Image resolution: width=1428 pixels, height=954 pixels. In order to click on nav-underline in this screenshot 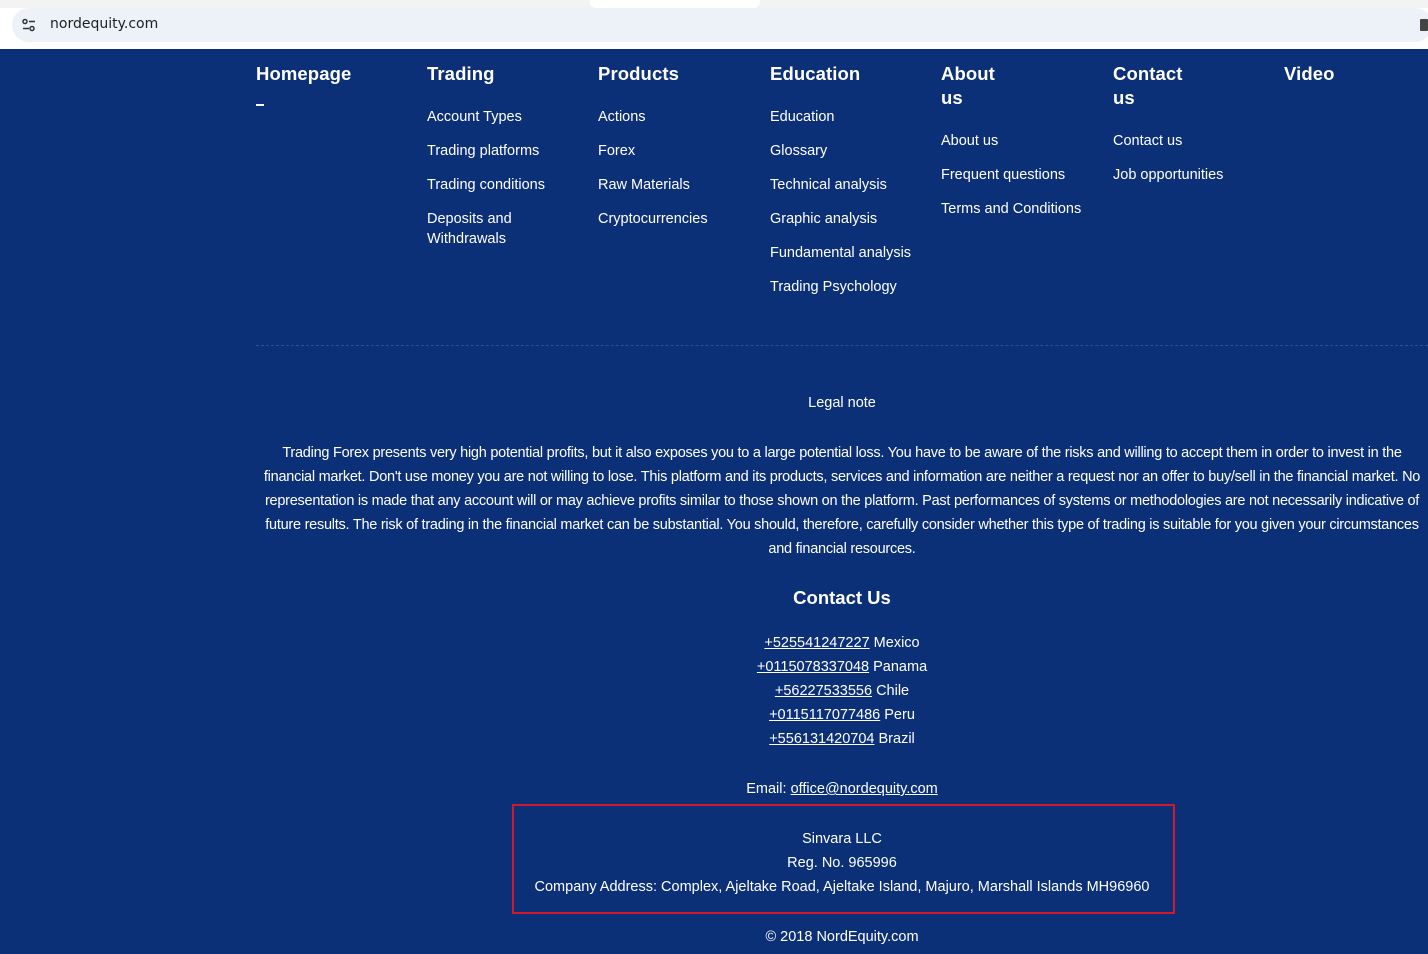, I will do `click(260, 105)`.